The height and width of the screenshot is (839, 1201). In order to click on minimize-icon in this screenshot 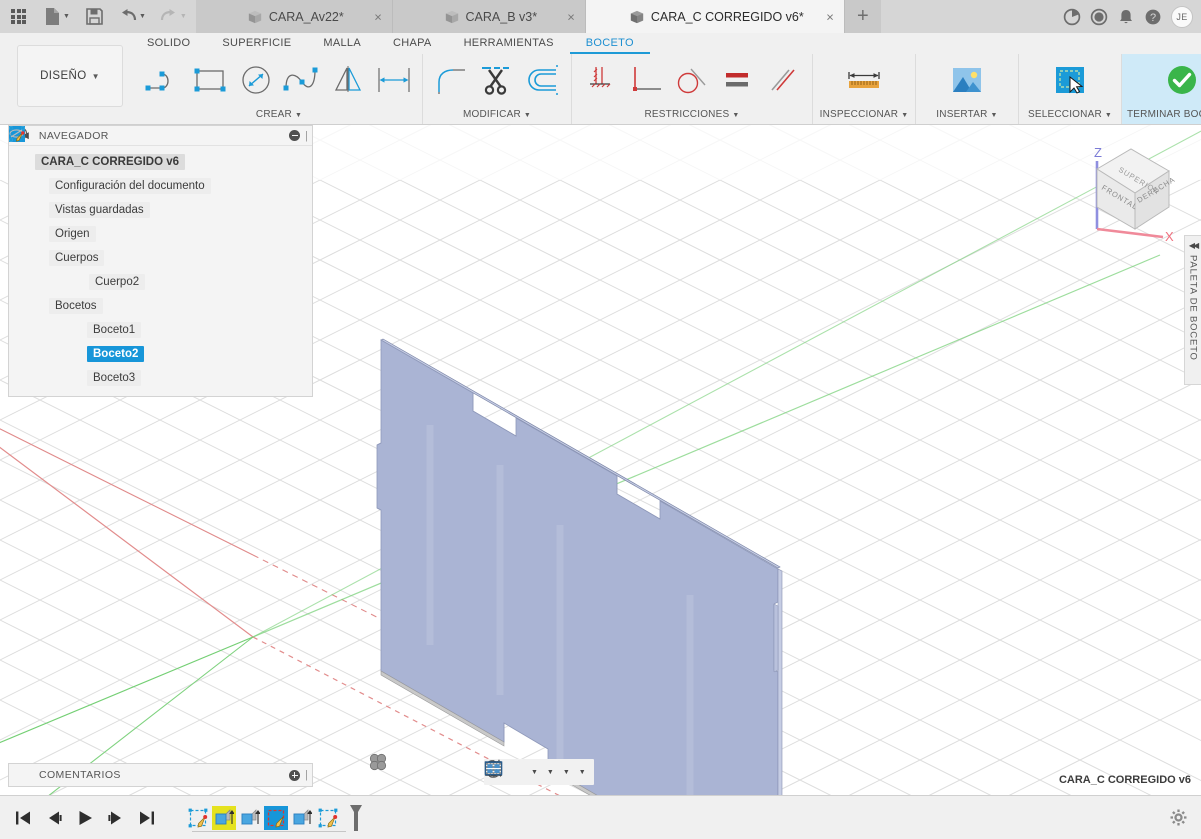, I will do `click(295, 135)`.